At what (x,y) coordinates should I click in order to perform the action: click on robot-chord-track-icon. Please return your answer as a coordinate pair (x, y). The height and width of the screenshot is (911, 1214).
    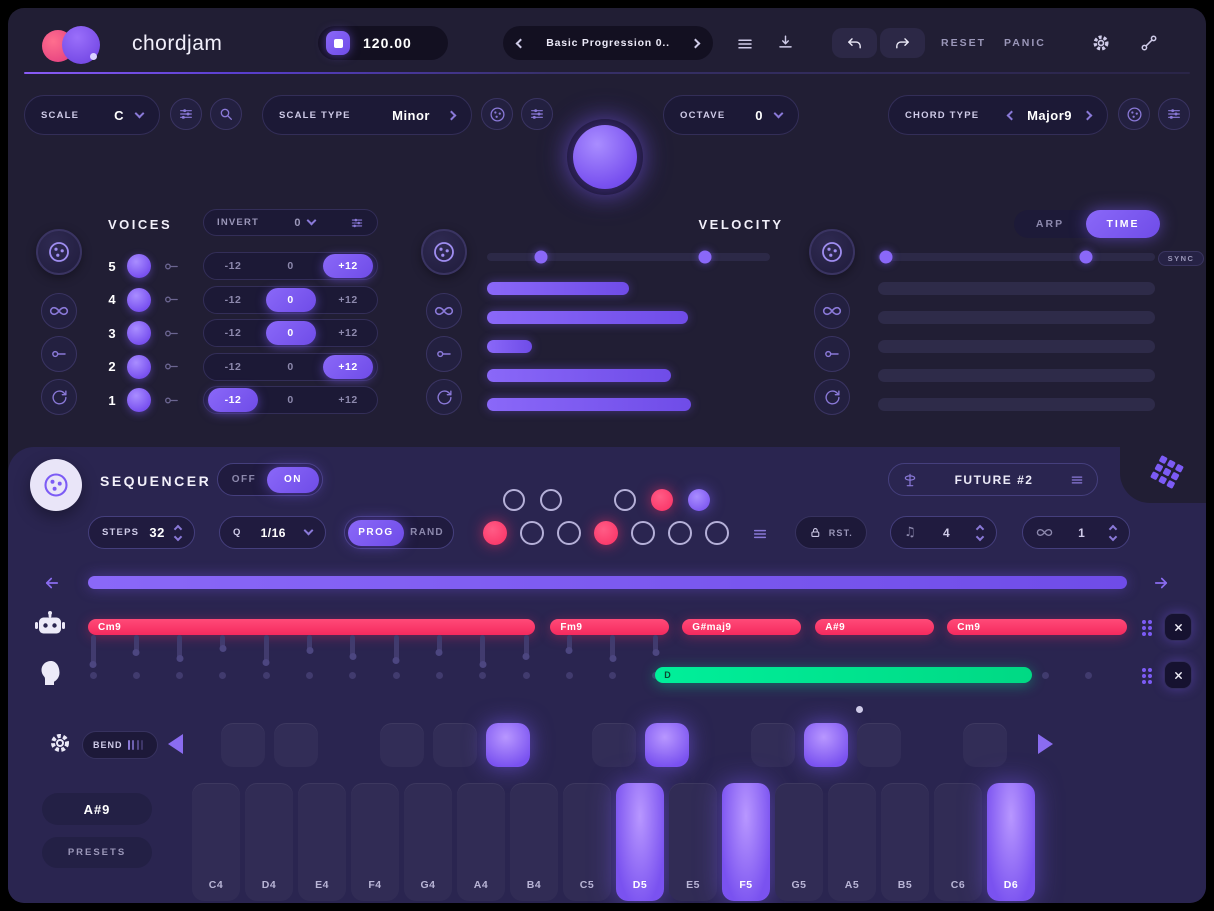
    Looking at the image, I should click on (50, 625).